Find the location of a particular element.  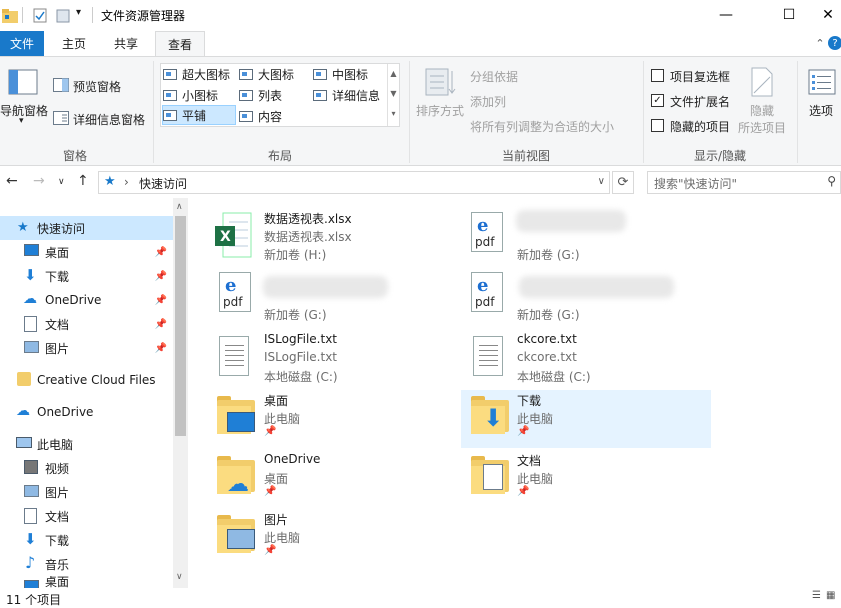

nav-scrollbar: ∧ ∨ is located at coordinates (180, 393).